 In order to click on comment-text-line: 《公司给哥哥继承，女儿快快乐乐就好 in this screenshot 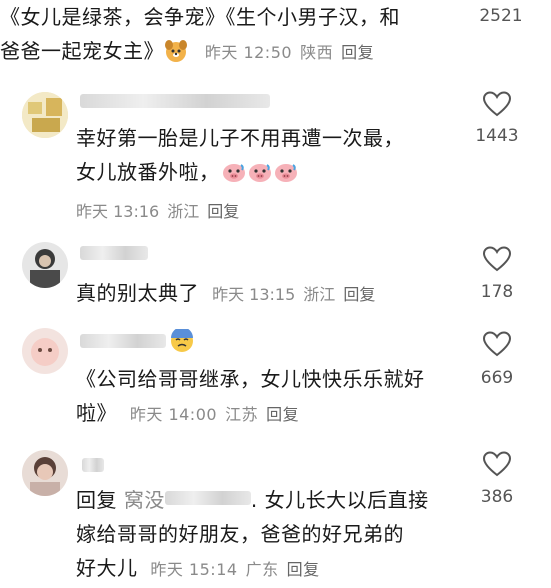, I will do `click(250, 379)`.